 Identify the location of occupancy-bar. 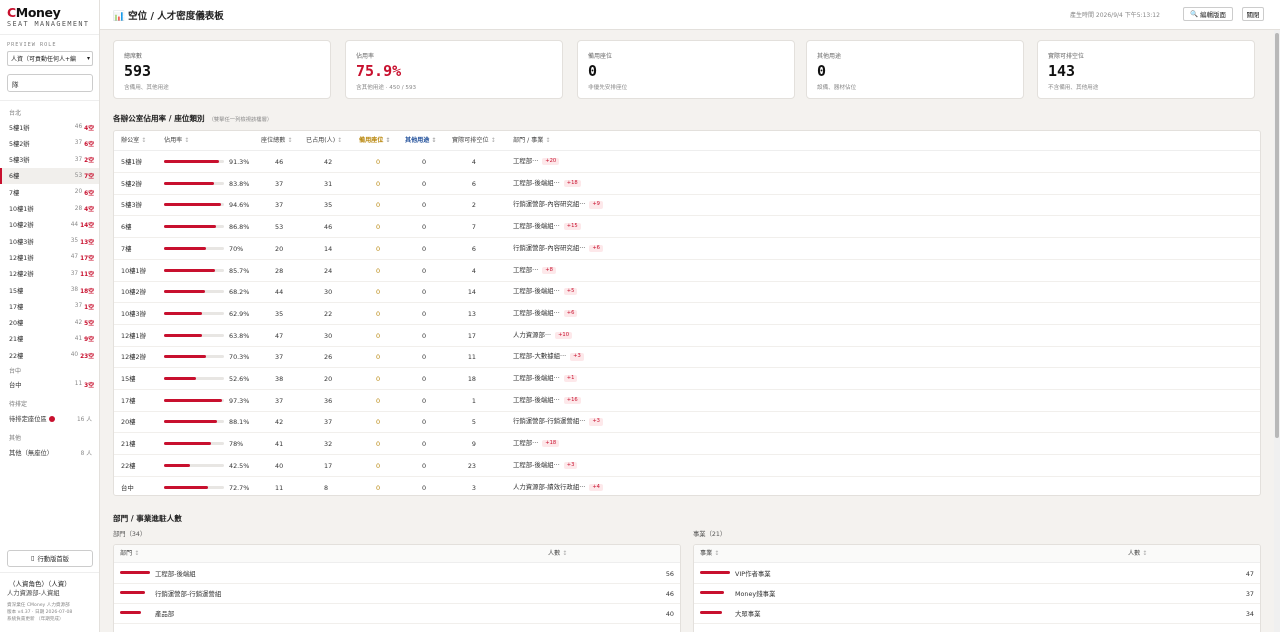
(194, 205).